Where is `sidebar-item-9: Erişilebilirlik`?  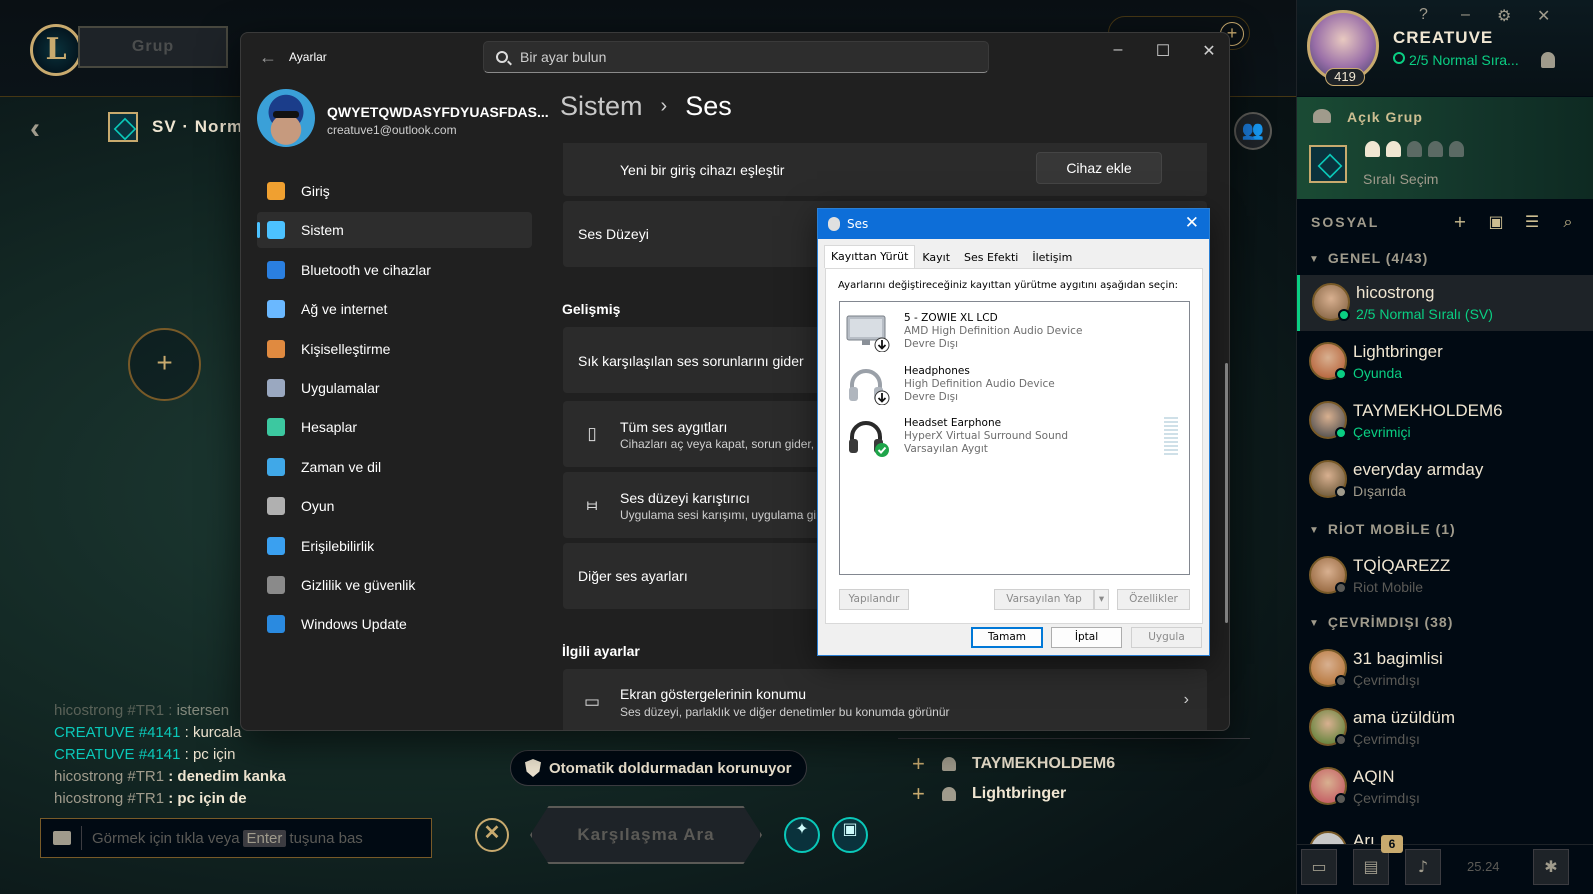 sidebar-item-9: Erişilebilirlik is located at coordinates (394, 546).